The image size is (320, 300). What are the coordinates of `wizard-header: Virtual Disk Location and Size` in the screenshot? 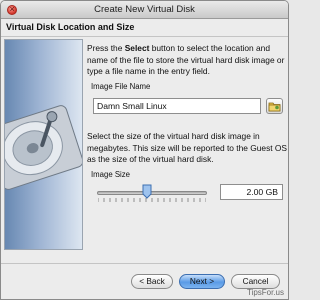 It's located at (144, 28).